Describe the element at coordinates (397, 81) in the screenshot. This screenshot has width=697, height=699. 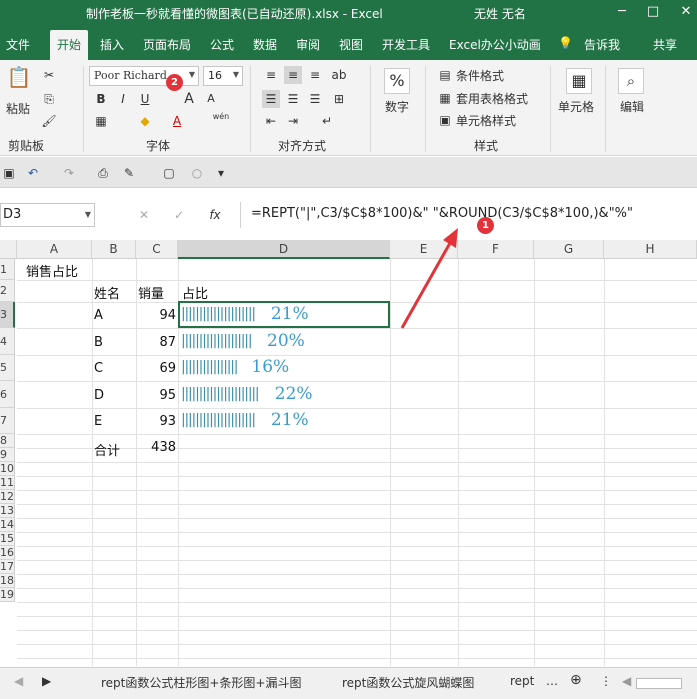
I see `percent-button: %` at that location.